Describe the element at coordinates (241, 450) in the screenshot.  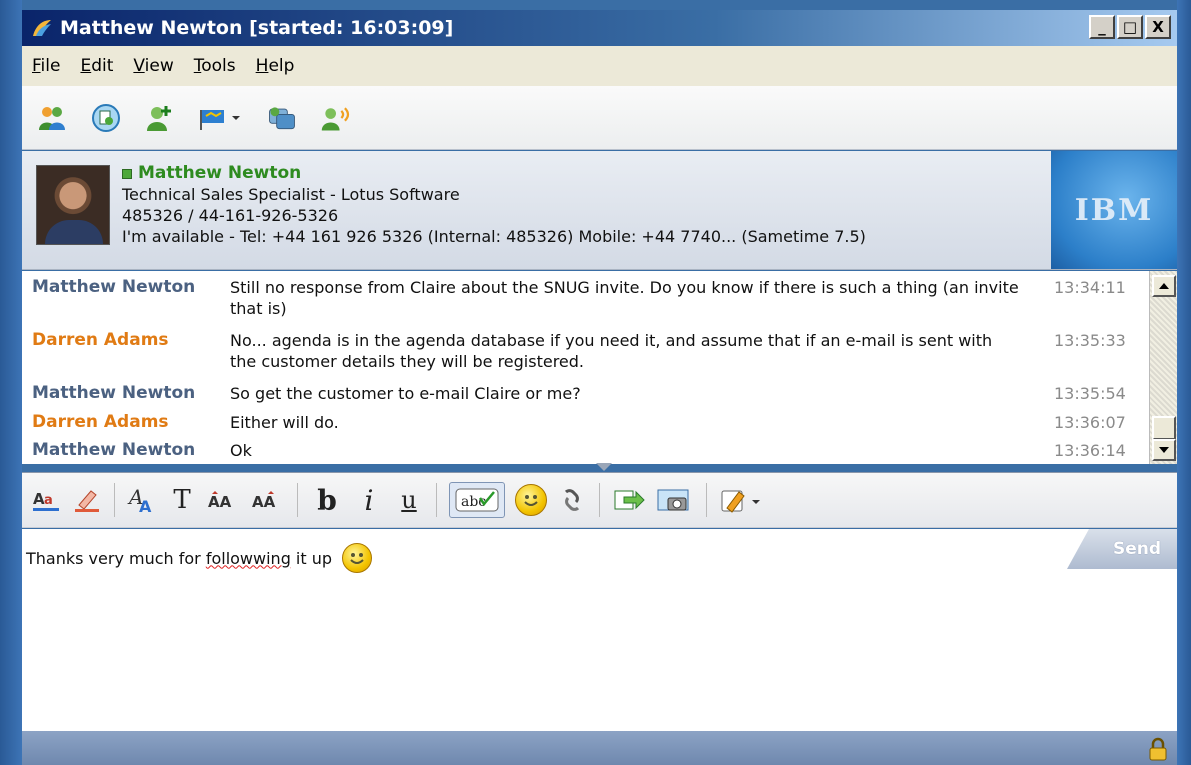
I see `message-text: Ok` at that location.